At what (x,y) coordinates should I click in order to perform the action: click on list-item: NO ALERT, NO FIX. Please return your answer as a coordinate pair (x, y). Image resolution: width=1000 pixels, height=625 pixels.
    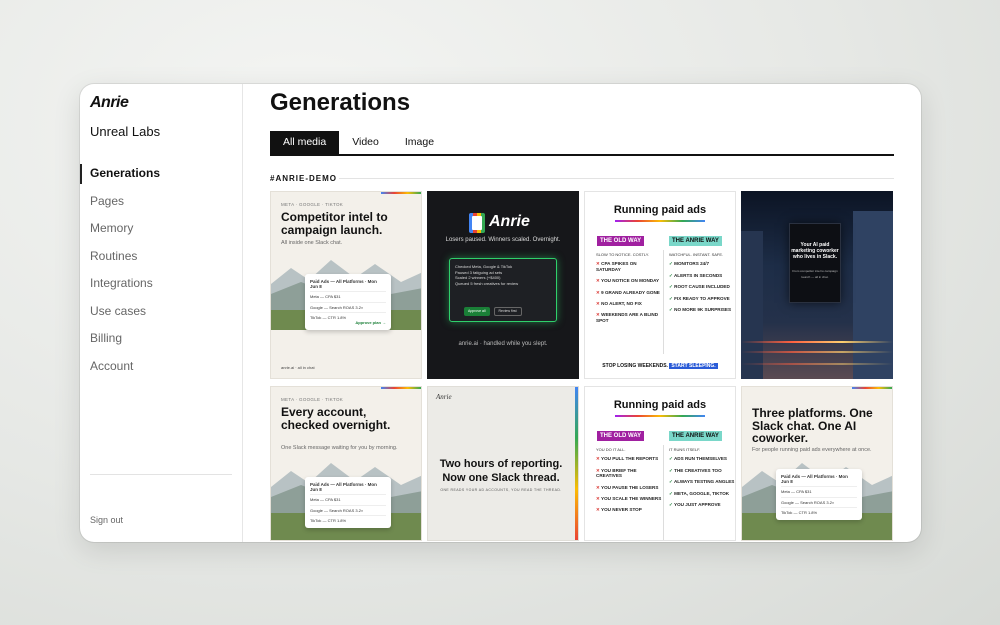
    Looking at the image, I should click on (629, 303).